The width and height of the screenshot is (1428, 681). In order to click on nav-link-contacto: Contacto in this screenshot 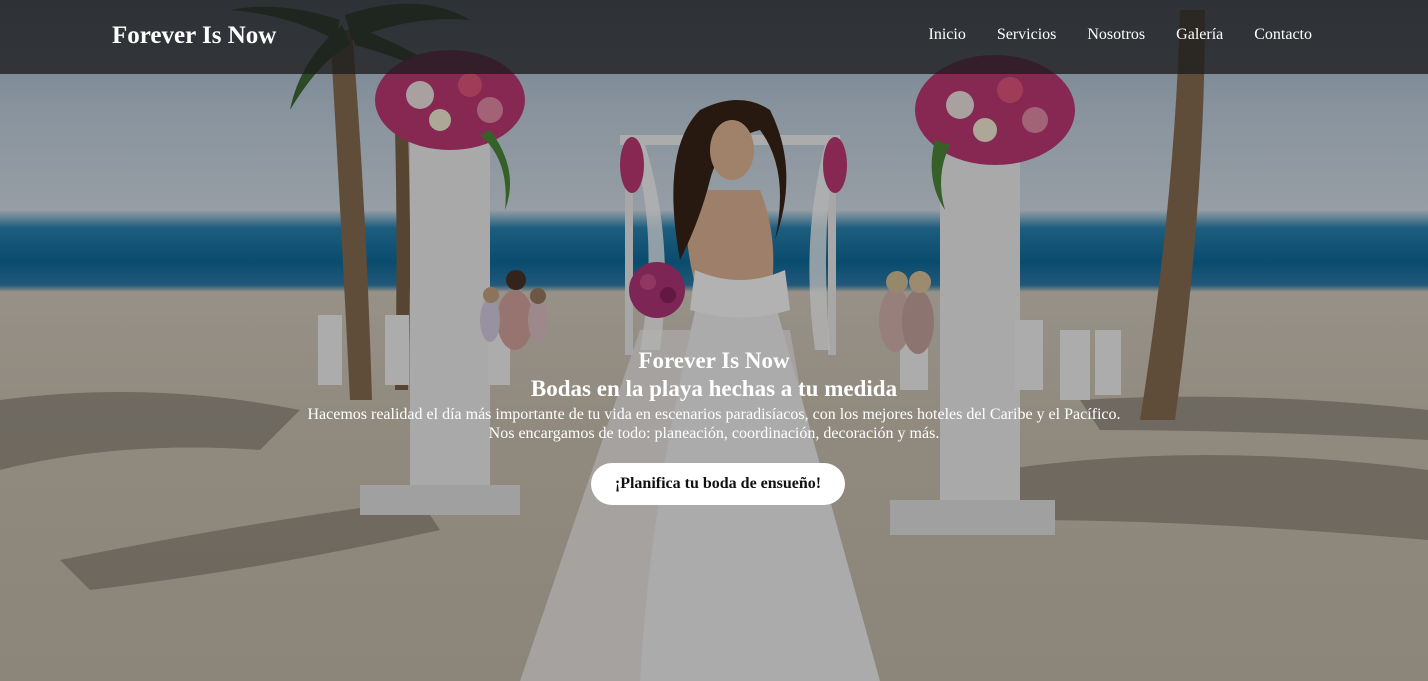, I will do `click(1283, 35)`.